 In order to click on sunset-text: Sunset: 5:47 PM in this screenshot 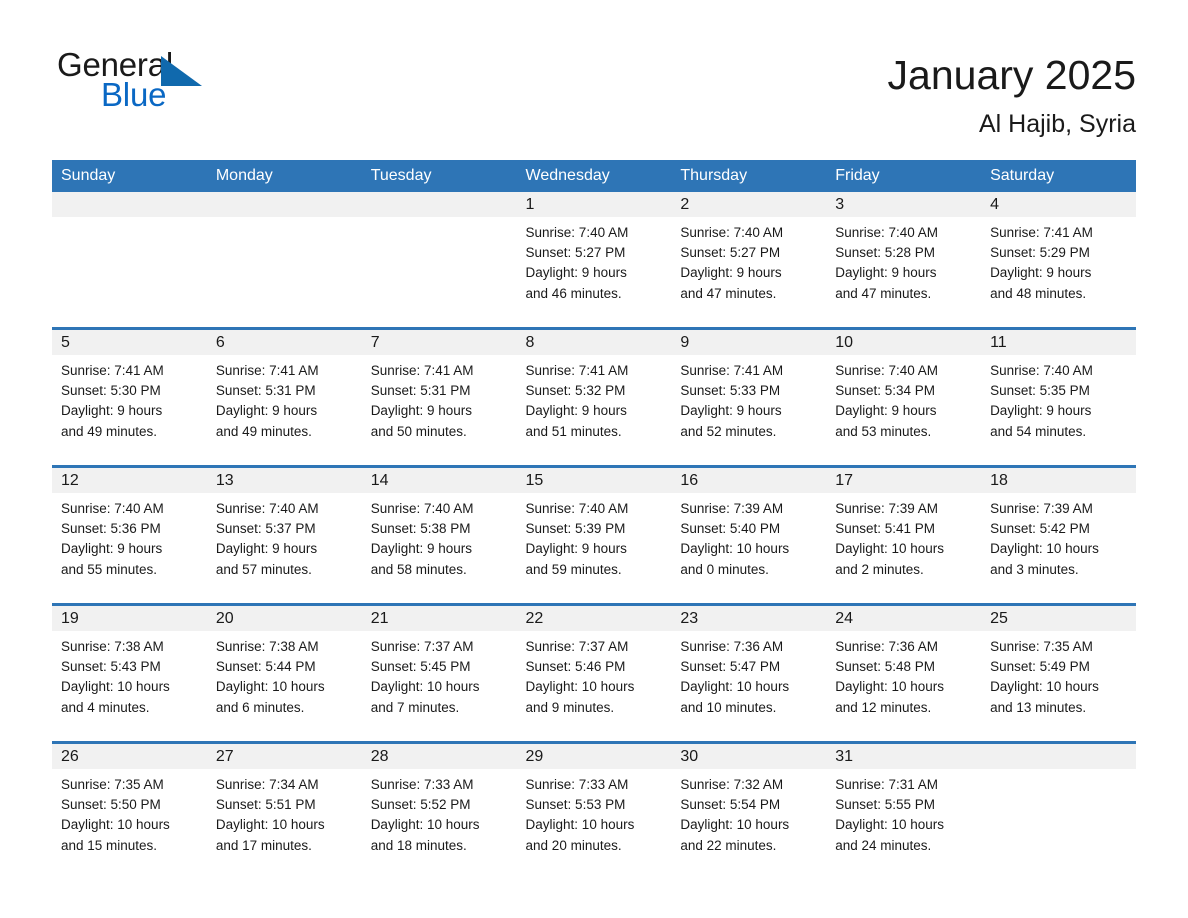, I will do `click(730, 667)`.